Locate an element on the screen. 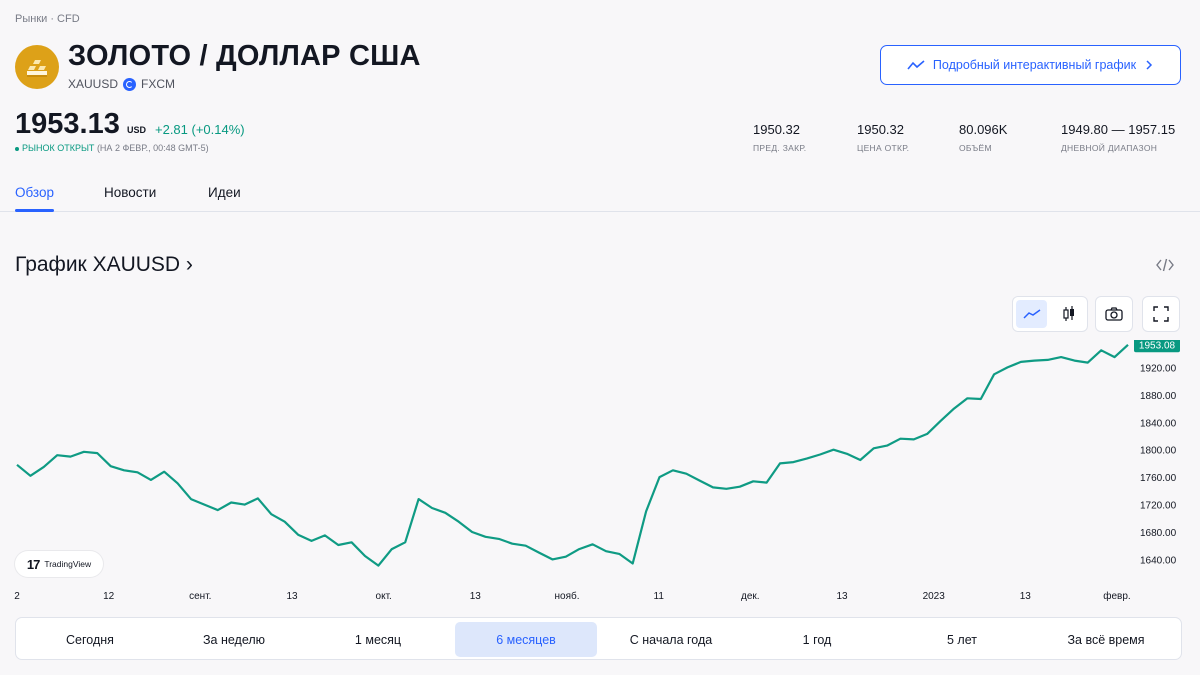 The image size is (1200, 675). snapshot-group is located at coordinates (1114, 314).